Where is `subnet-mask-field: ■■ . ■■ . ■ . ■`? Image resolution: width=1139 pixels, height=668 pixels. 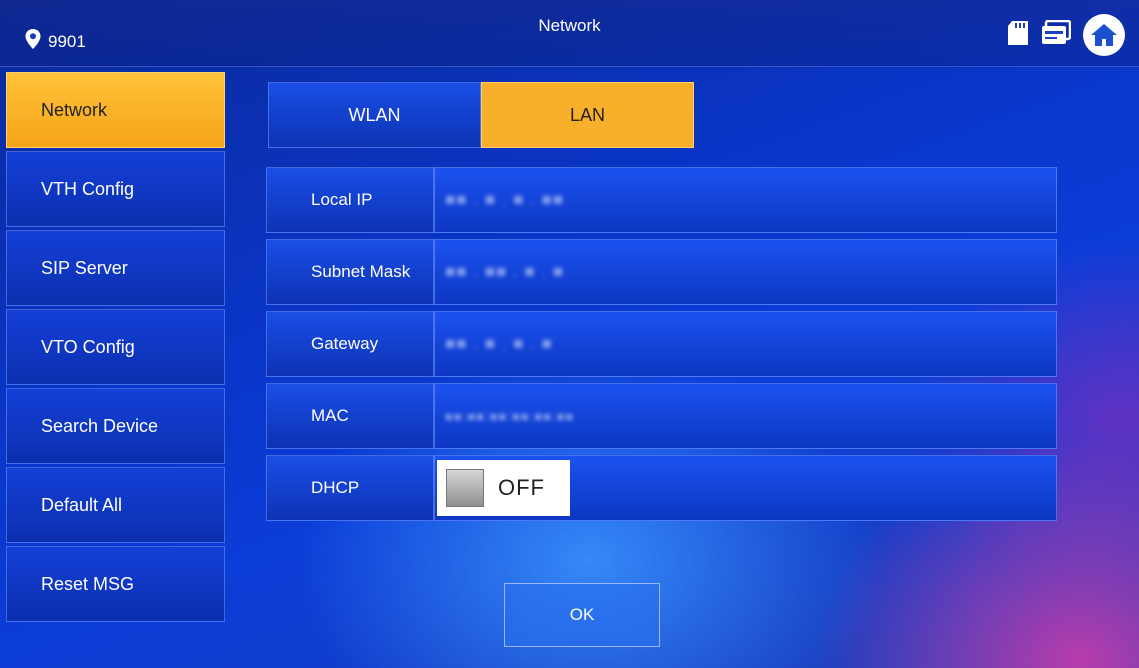 subnet-mask-field: ■■ . ■■ . ■ . ■ is located at coordinates (745, 272).